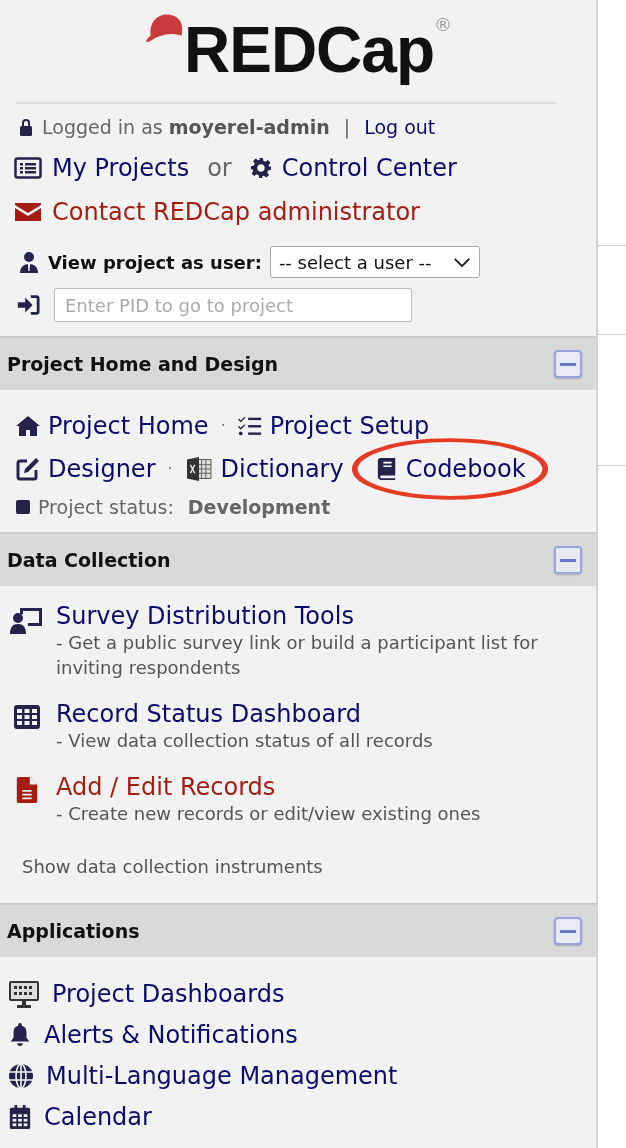  What do you see at coordinates (24, 993) in the screenshot?
I see `monitor-icon` at bounding box center [24, 993].